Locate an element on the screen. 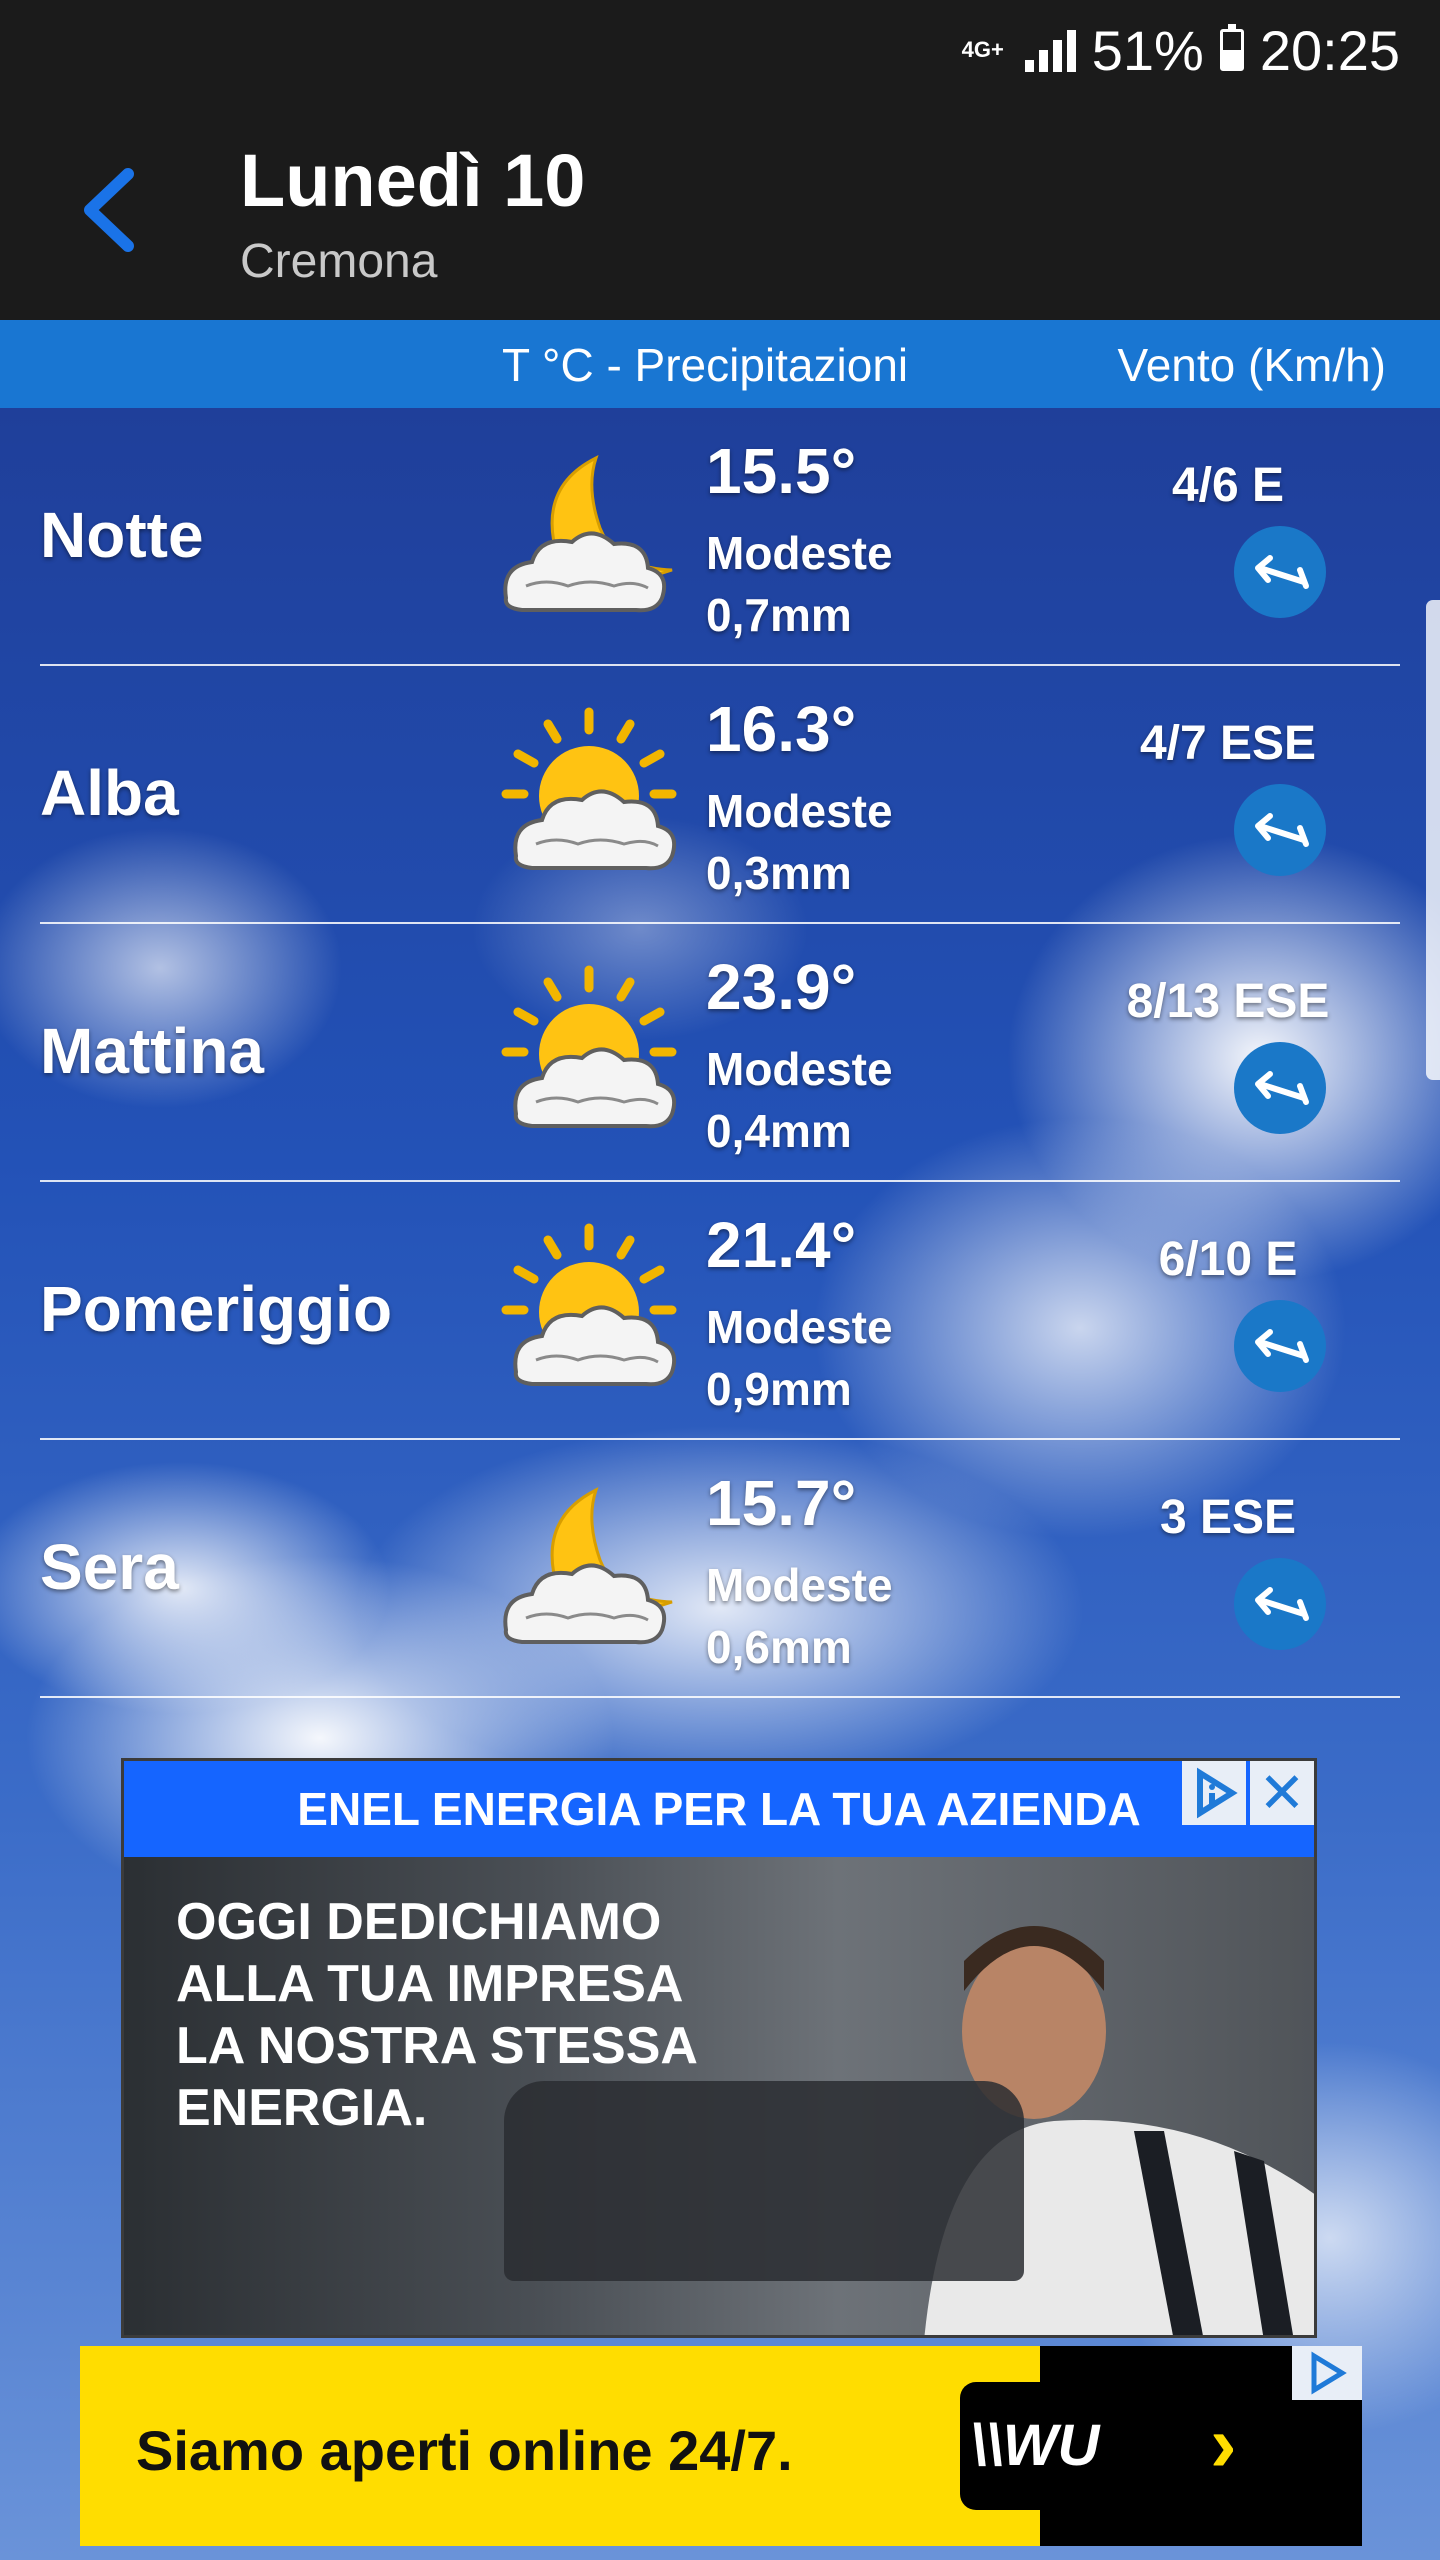 Image resolution: width=1440 pixels, height=2560 pixels. ad-copy-line: ALLA TUA IMPRESA is located at coordinates (430, 1984).